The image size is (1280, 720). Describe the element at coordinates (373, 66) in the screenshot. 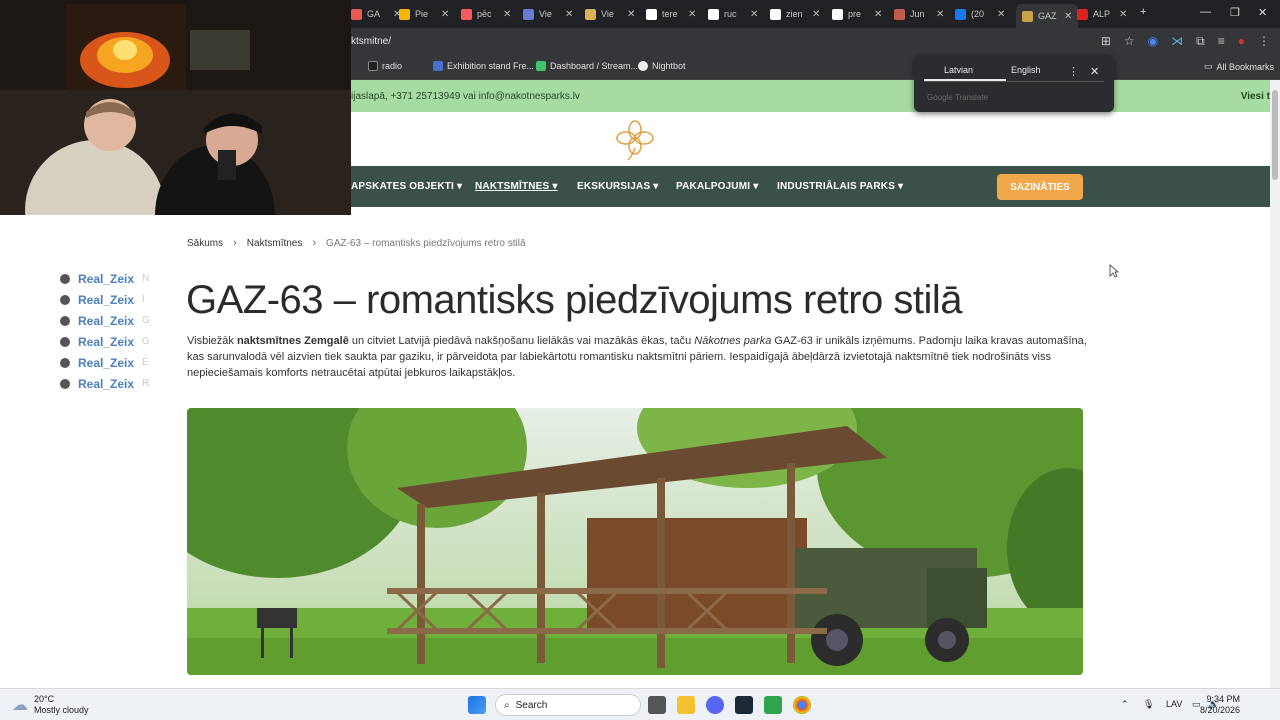

I see `radio-icon` at that location.